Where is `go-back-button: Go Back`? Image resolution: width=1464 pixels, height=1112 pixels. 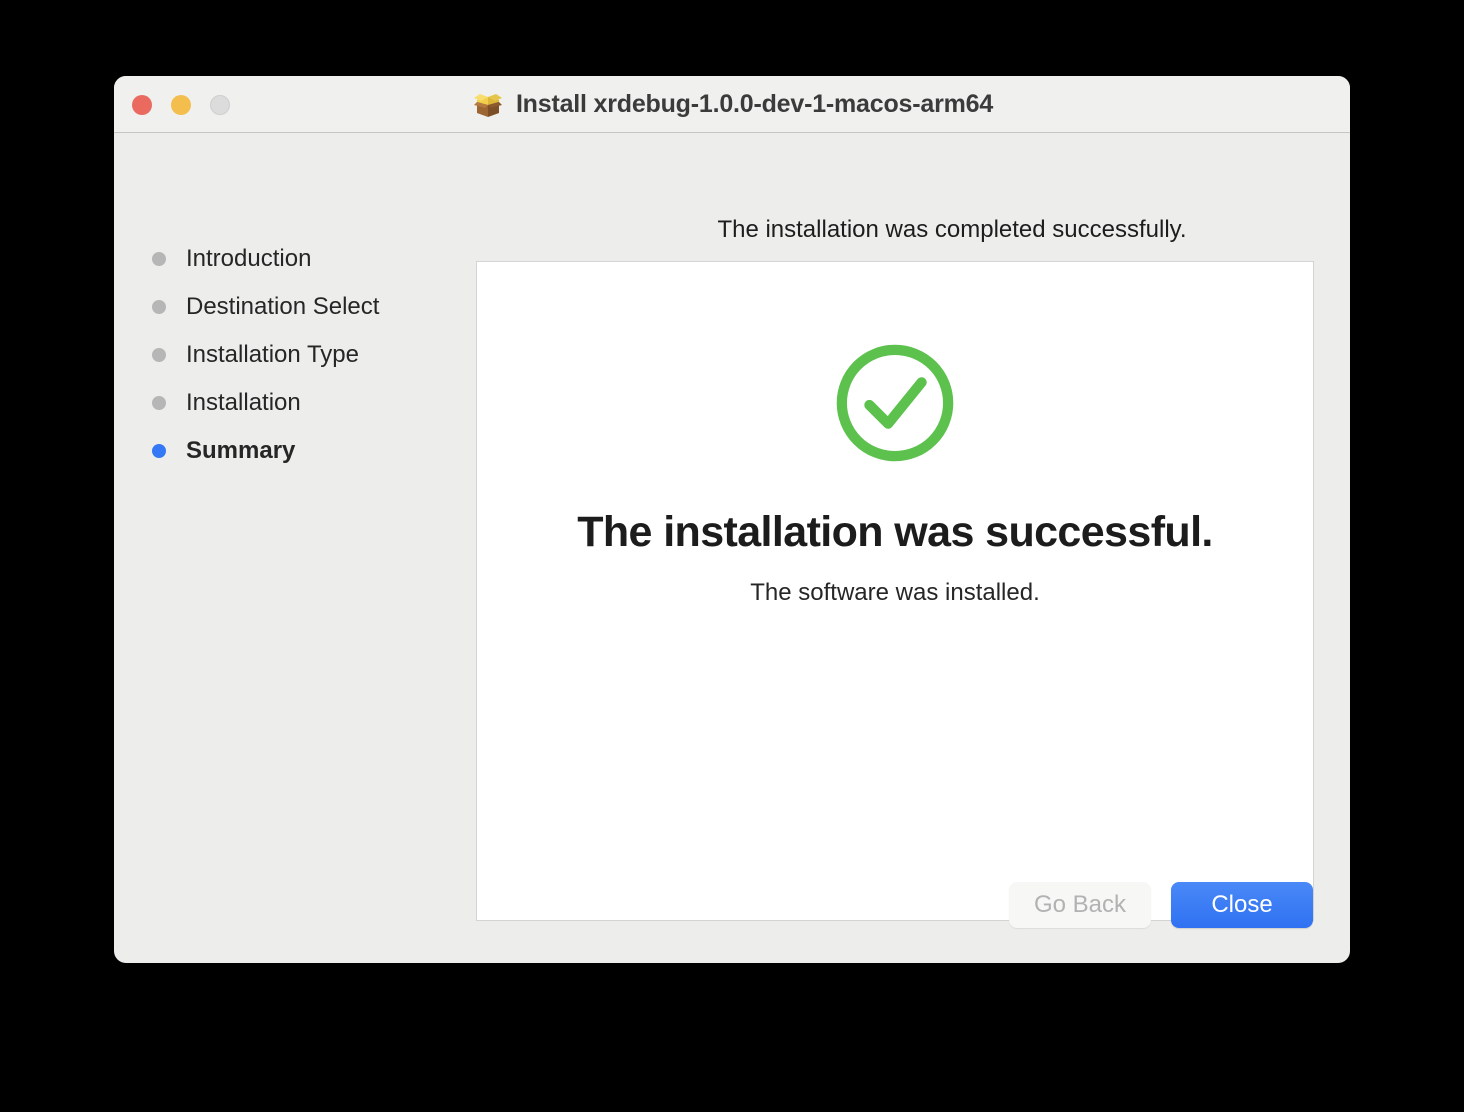 go-back-button: Go Back is located at coordinates (1080, 905).